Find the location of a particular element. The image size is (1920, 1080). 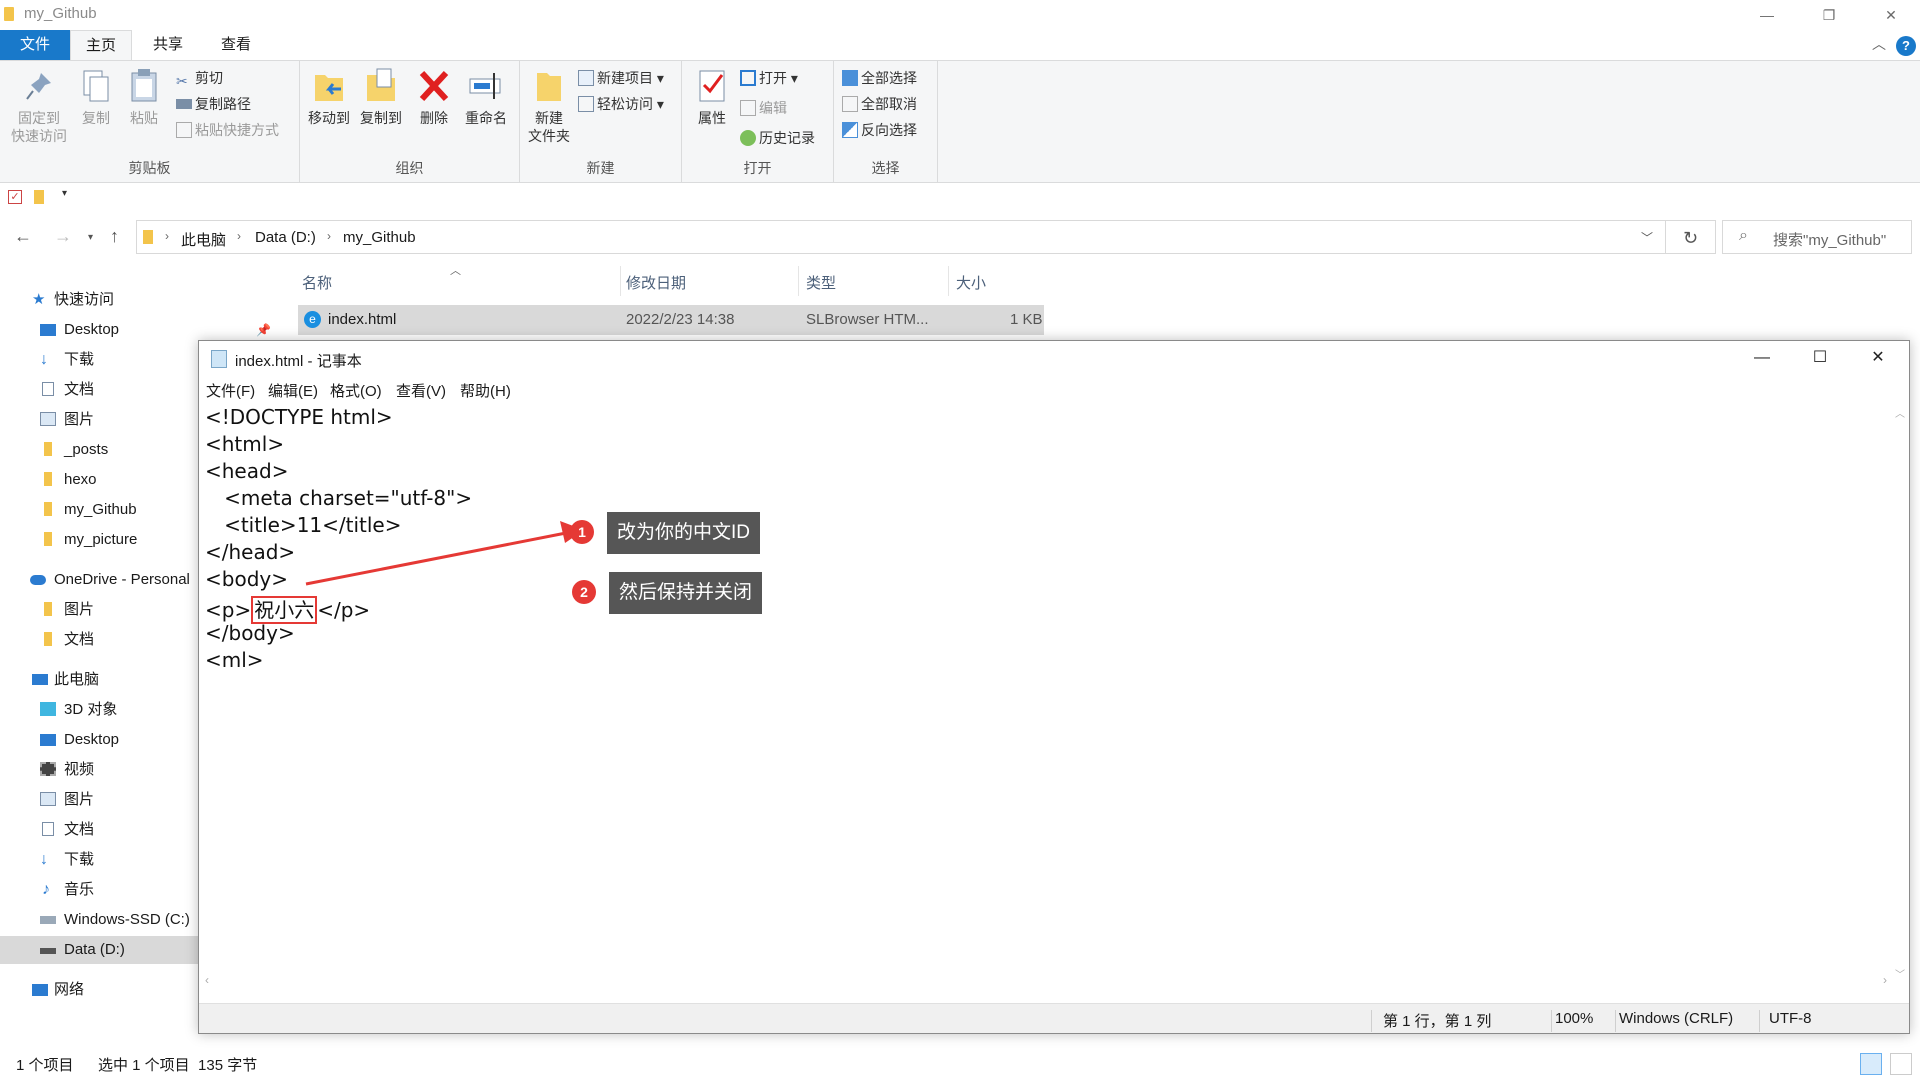

nav-pc-downloads: ↓ 下载 is located at coordinates (99, 860).